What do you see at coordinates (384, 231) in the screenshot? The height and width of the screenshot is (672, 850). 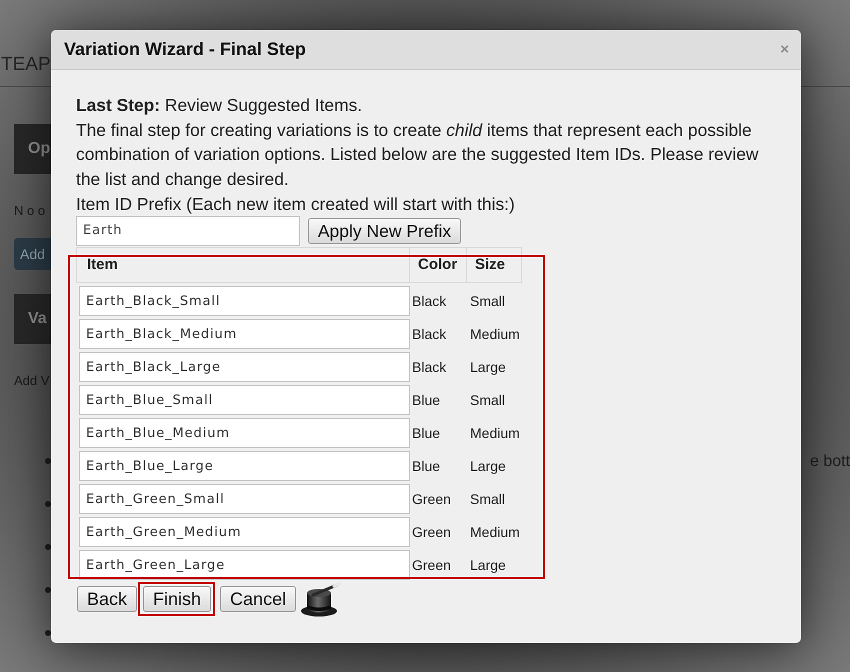 I see `apply-prefix-button: Apply New Prefix` at bounding box center [384, 231].